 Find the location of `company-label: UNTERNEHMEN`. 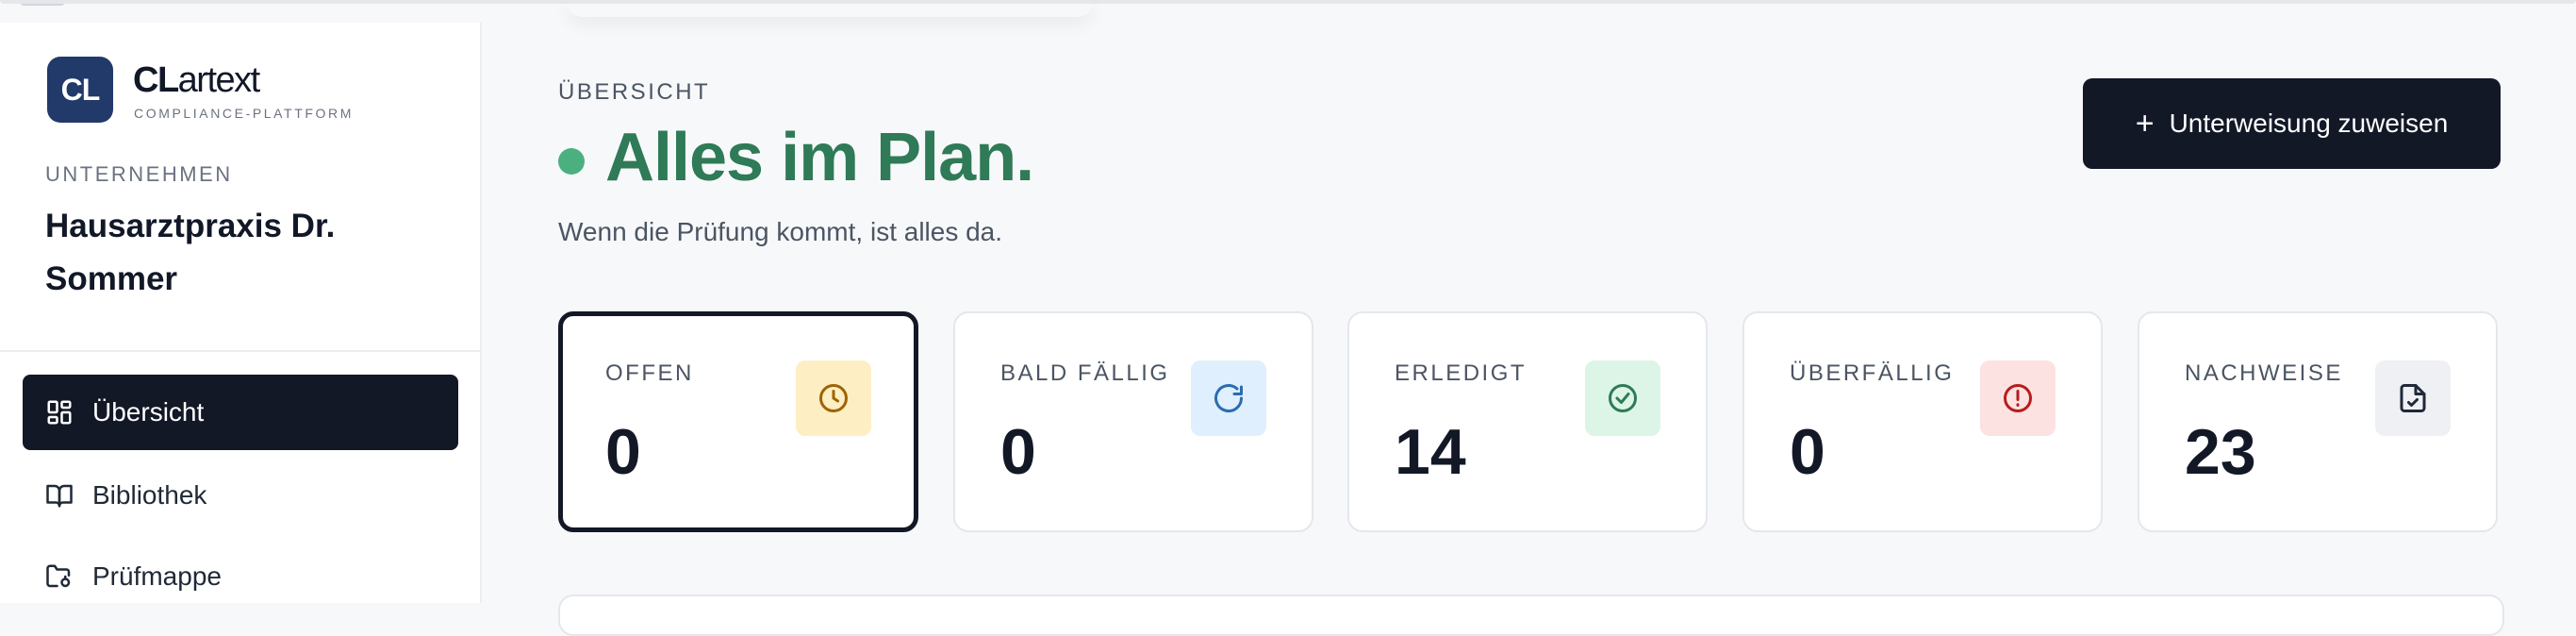

company-label: UNTERNEHMEN is located at coordinates (139, 174).